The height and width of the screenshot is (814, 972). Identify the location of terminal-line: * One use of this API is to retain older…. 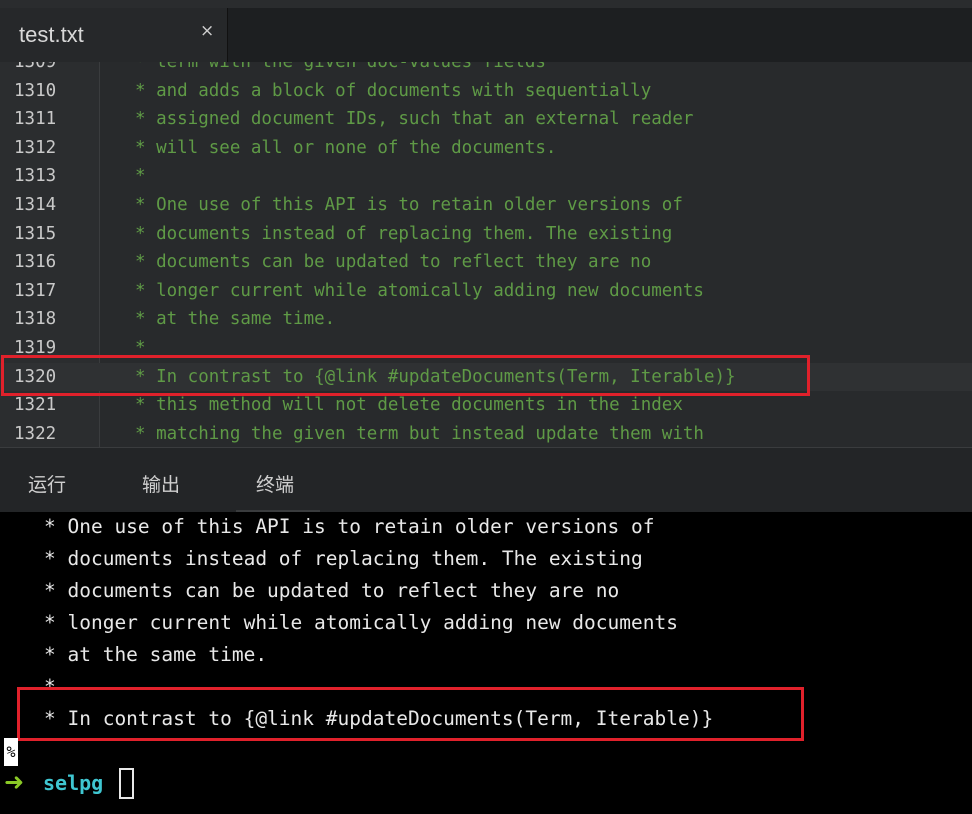
(349, 526).